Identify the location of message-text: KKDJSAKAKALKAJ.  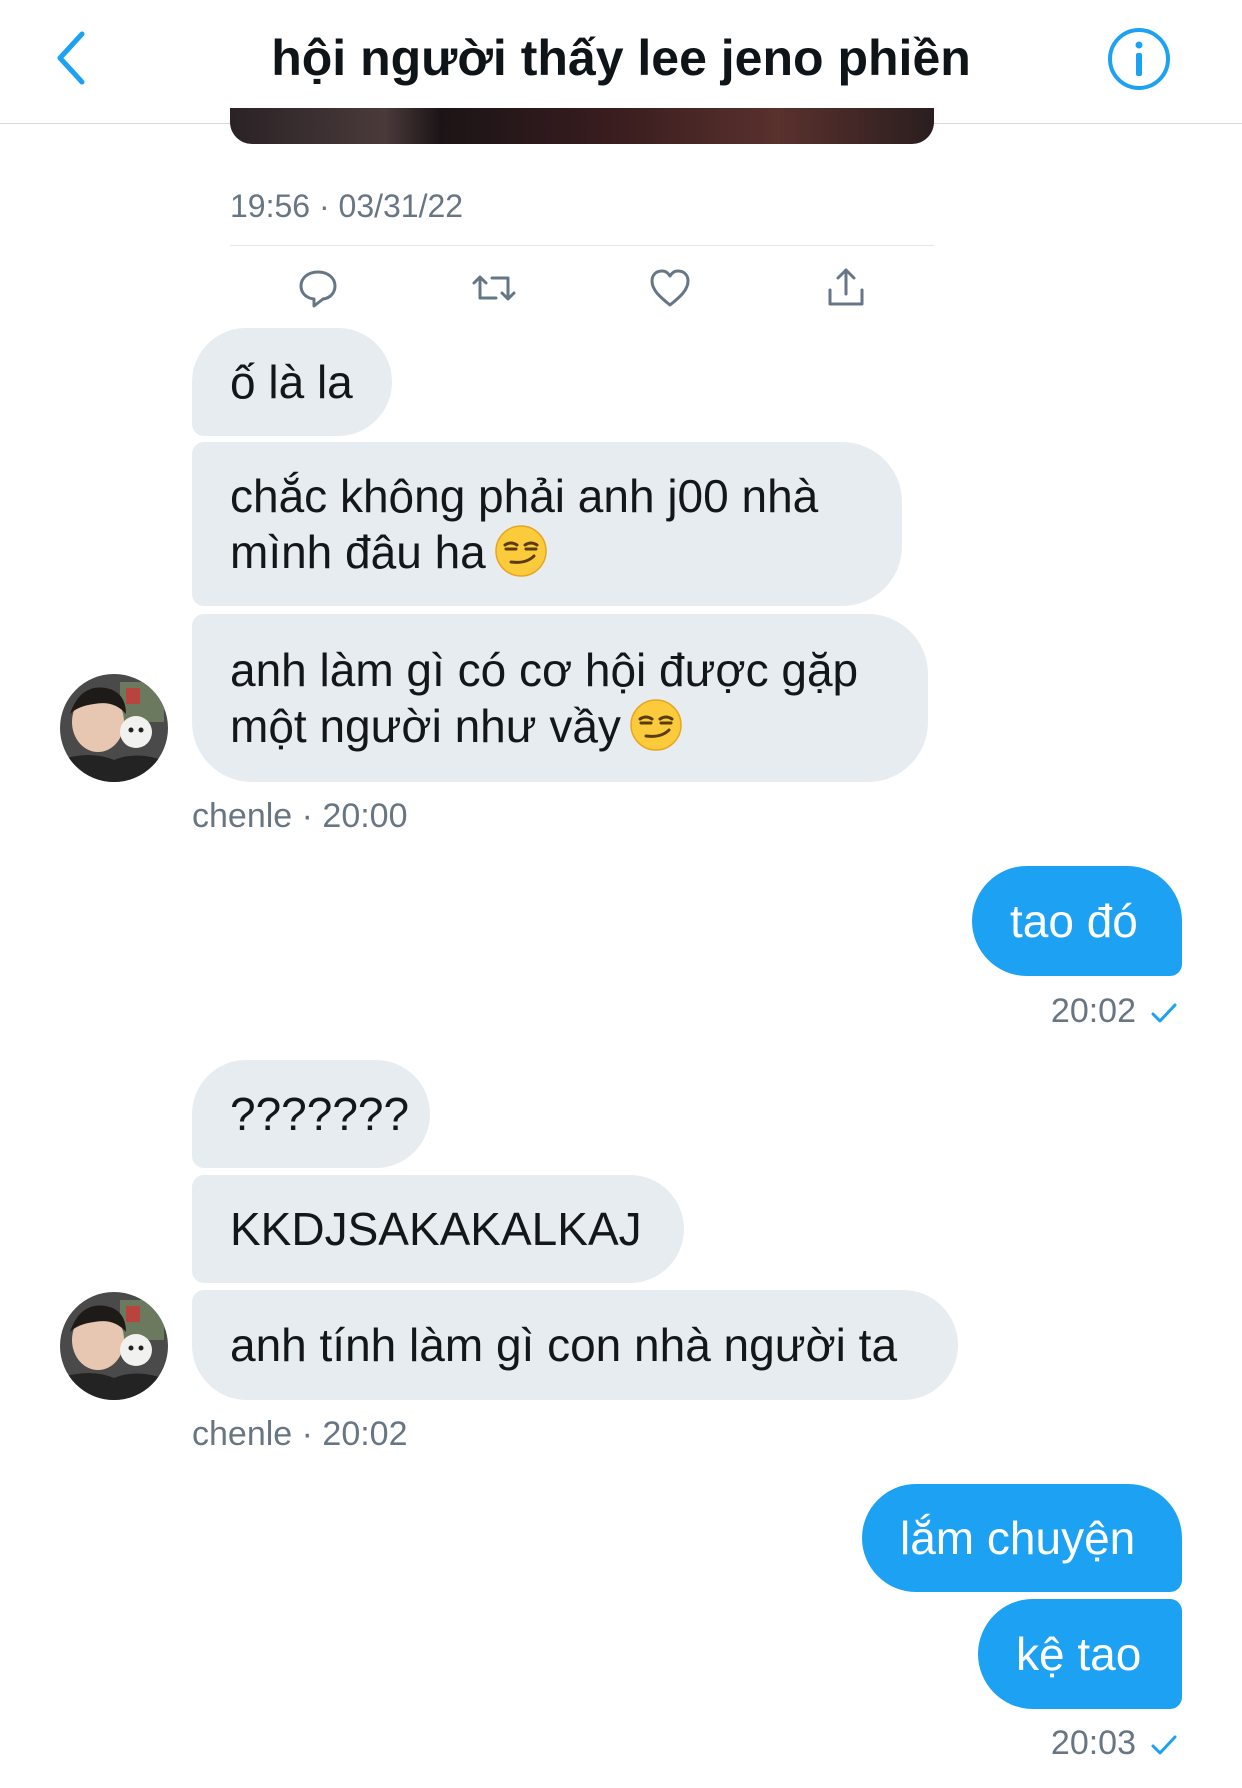
(436, 1229).